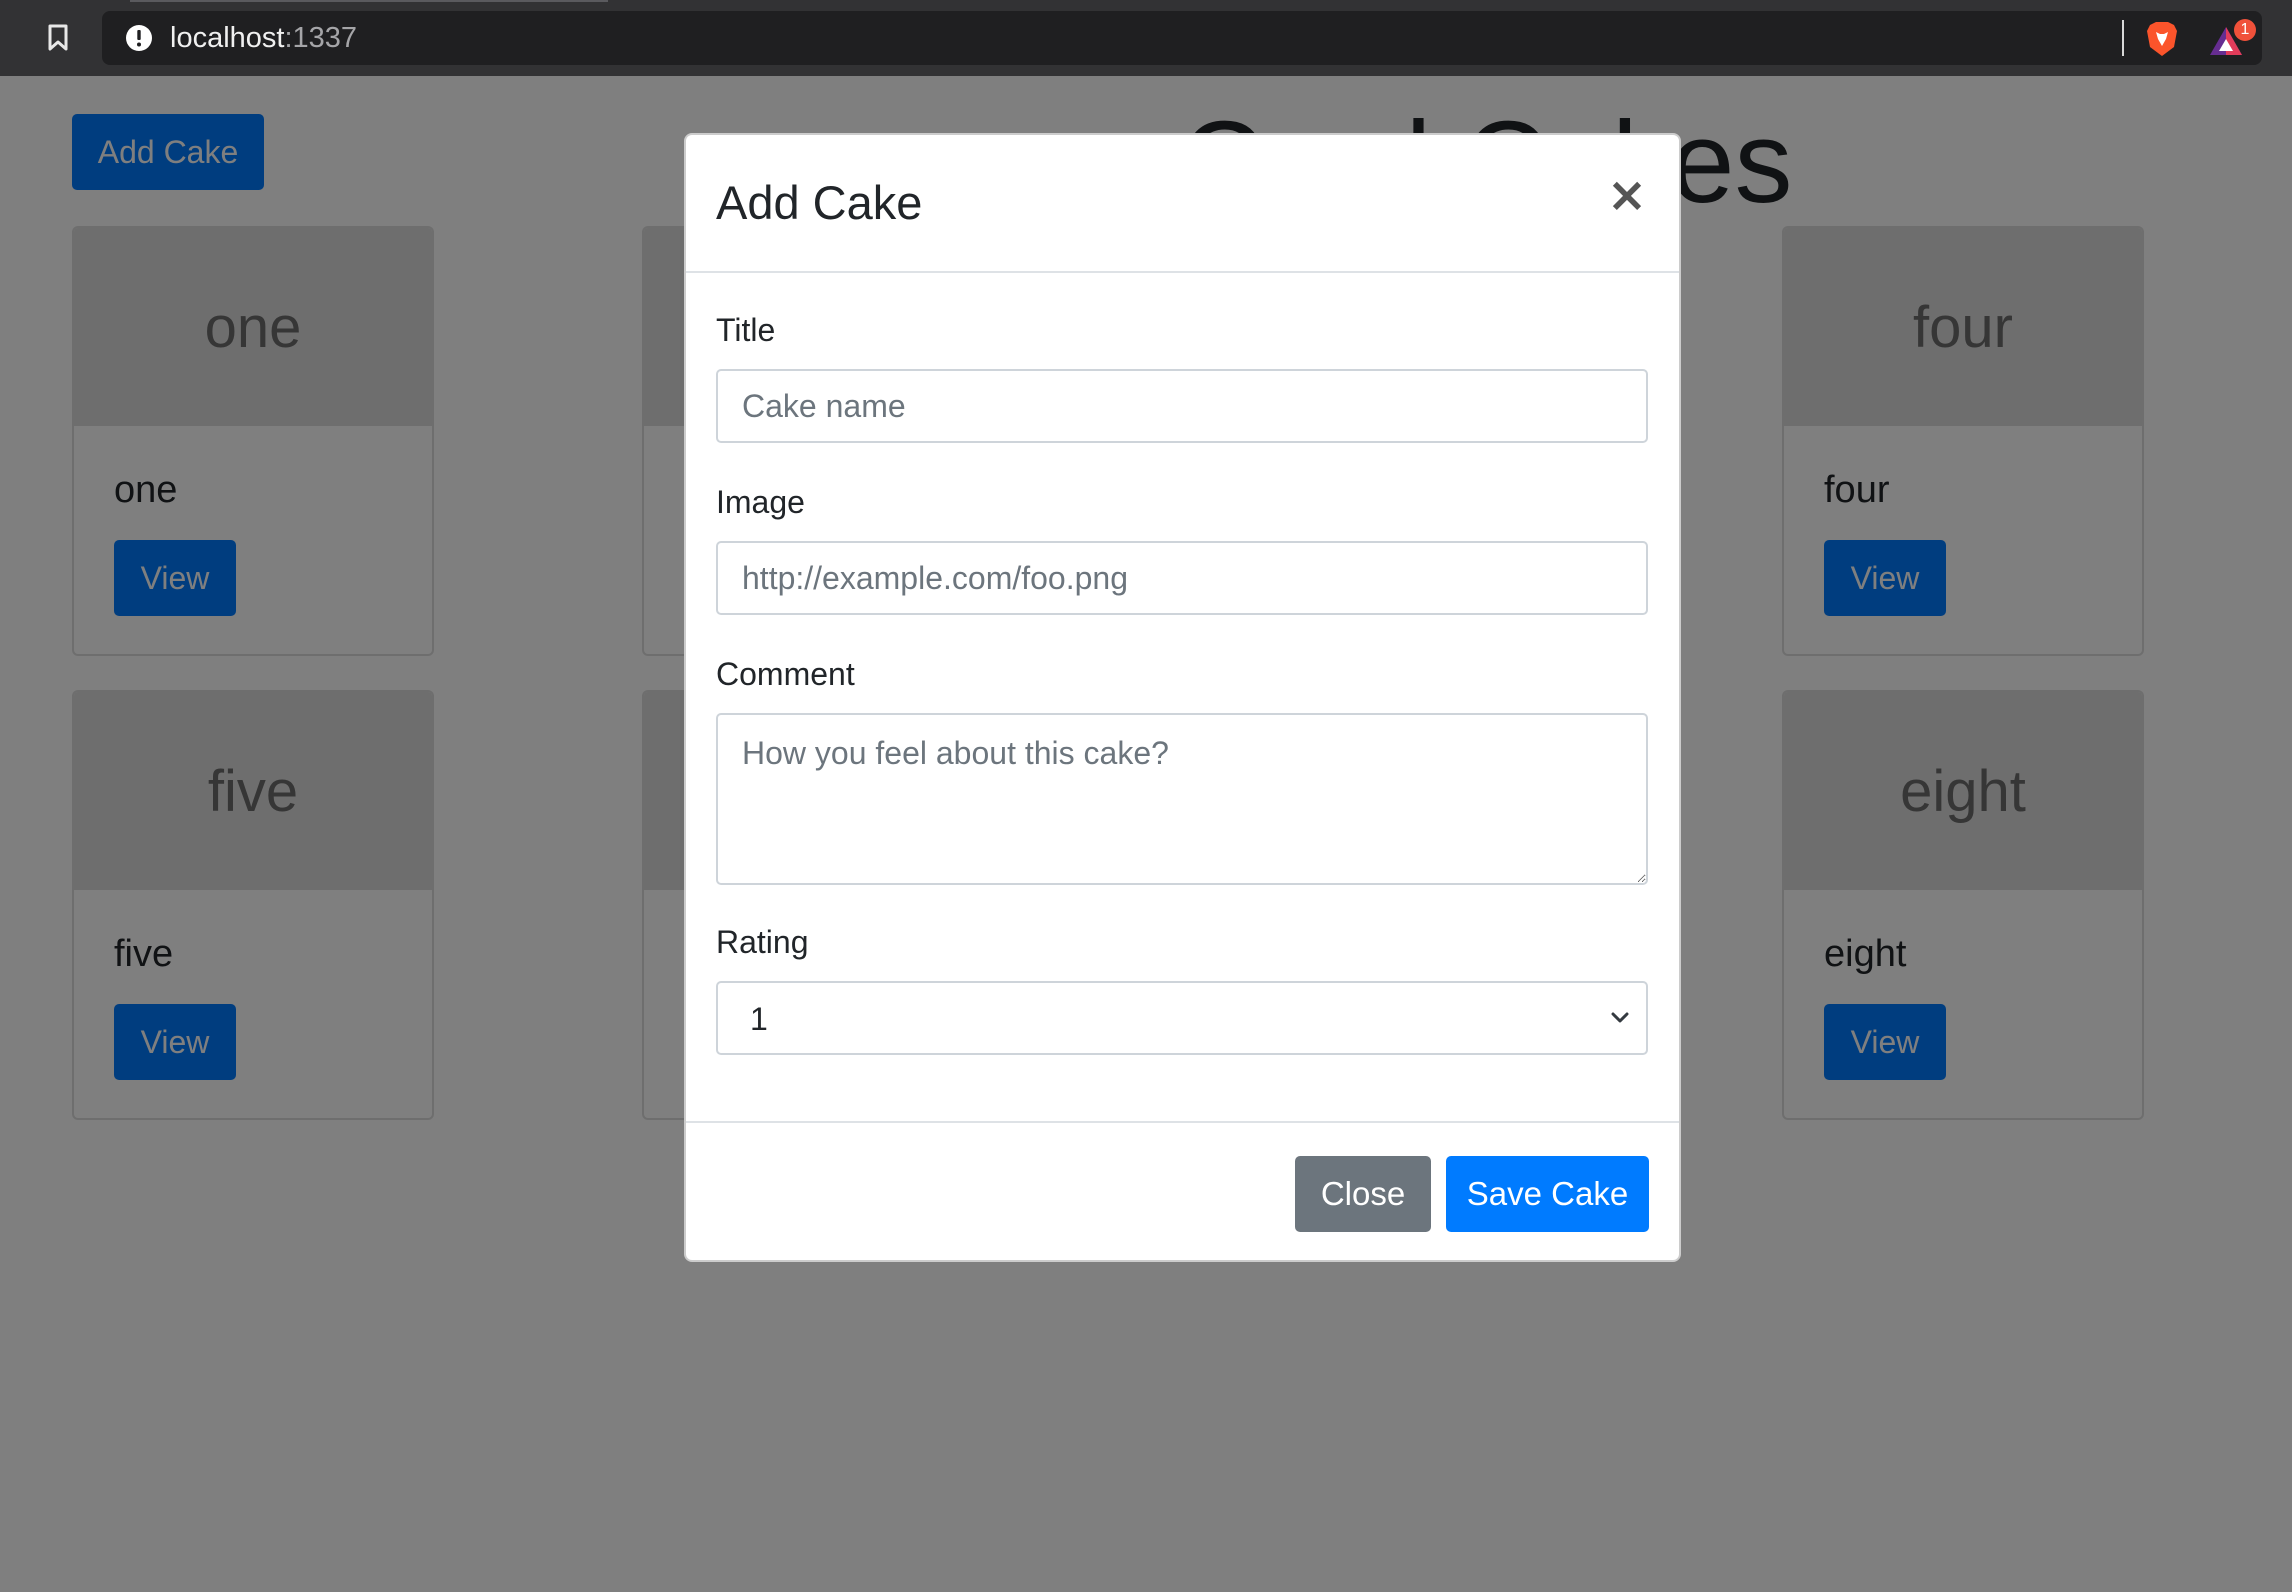 The width and height of the screenshot is (2292, 1592). Describe the element at coordinates (785, 674) in the screenshot. I see `comment-label: Comment` at that location.